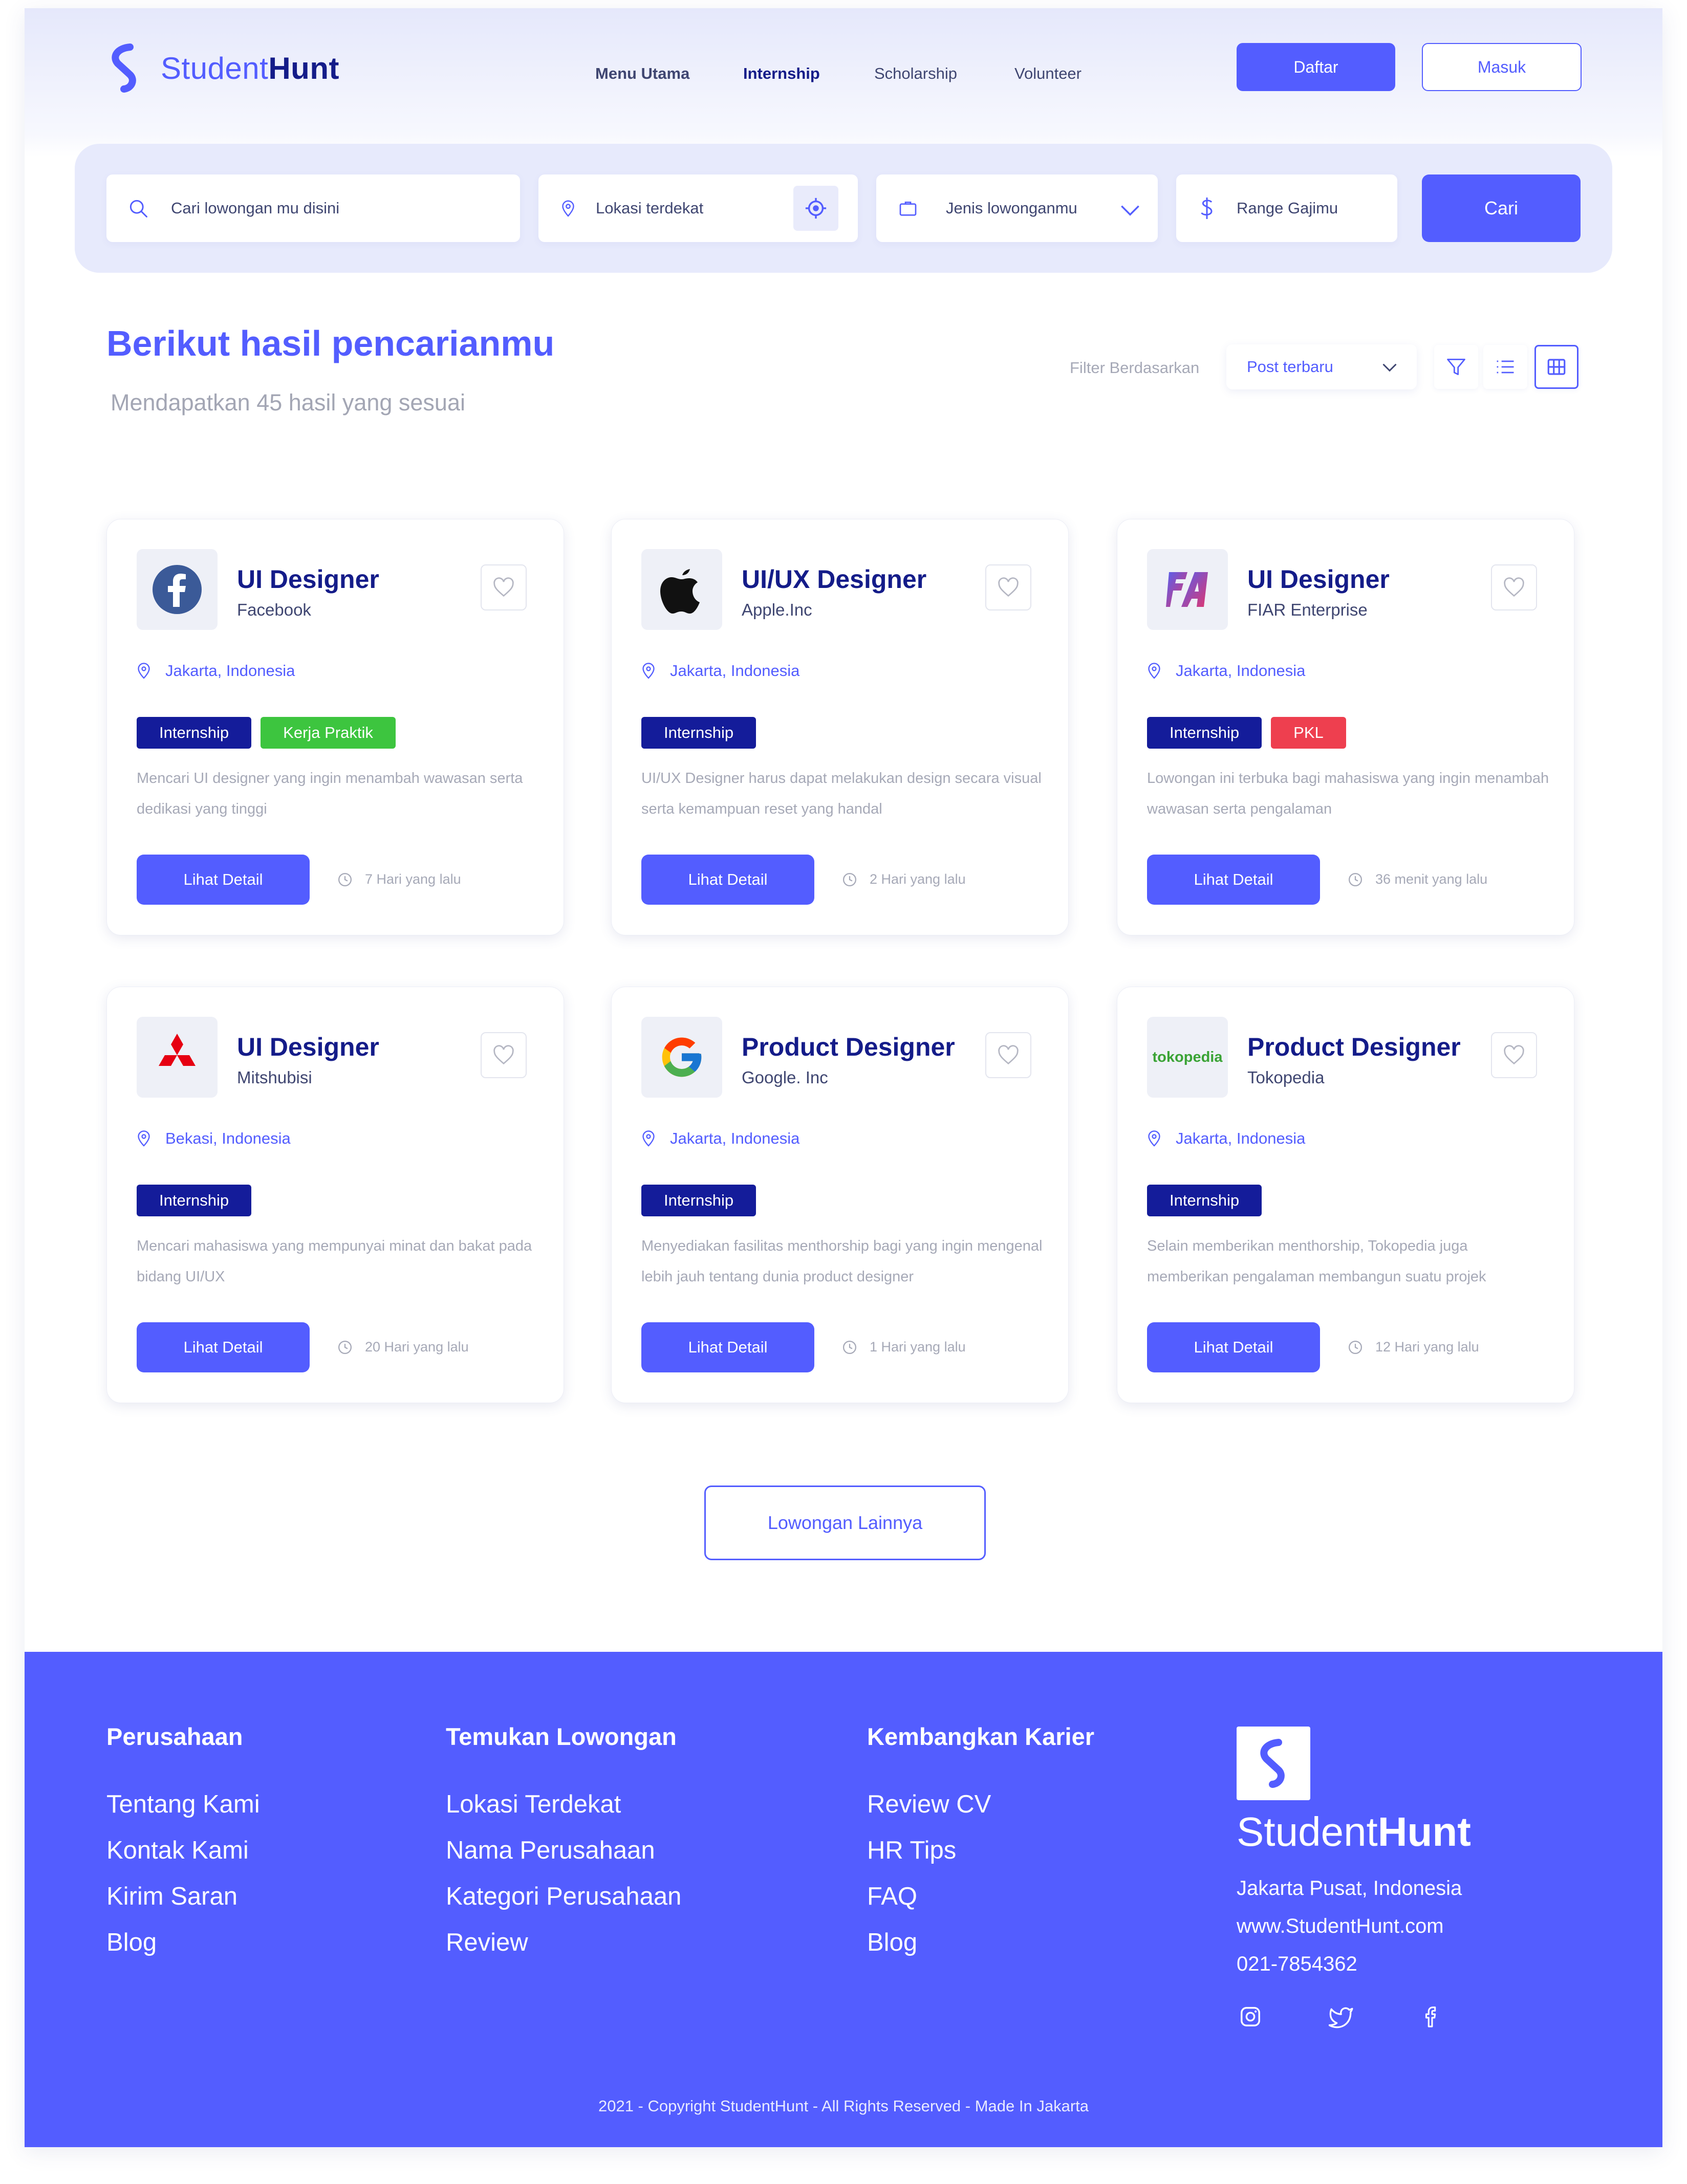 This screenshot has height=2184, width=1687. Describe the element at coordinates (845, 1523) in the screenshot. I see `more-jobs-button: Lowongan Lainnya` at that location.